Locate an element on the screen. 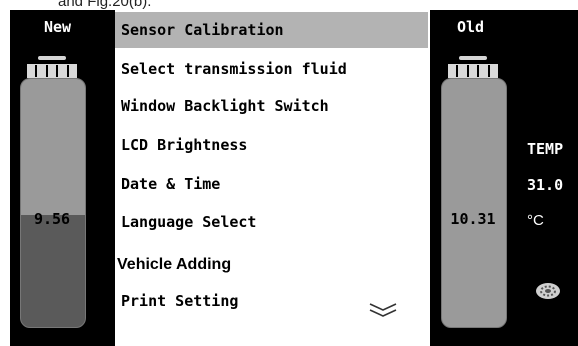 Image resolution: width=578 pixels, height=346 pixels. menu-item-select-transmission-fluid: Select transmission fluid is located at coordinates (271, 69).